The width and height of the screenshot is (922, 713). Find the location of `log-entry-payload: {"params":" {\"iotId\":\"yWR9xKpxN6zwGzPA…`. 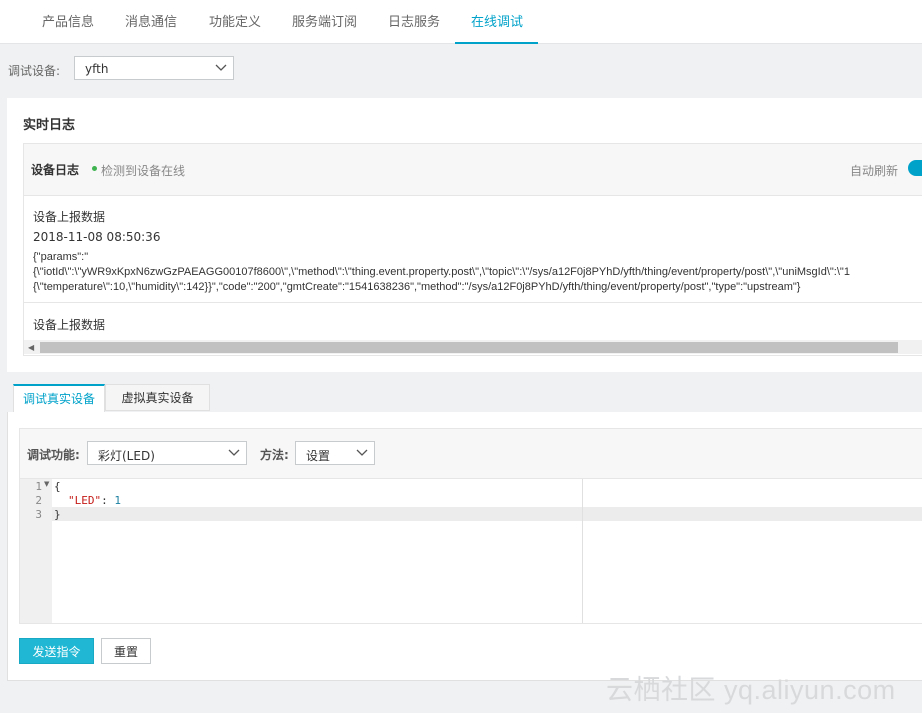

log-entry-payload: {"params":" {\"iotId\":\"yWR9xKpxN6zwGzPA… is located at coordinates (441, 272).